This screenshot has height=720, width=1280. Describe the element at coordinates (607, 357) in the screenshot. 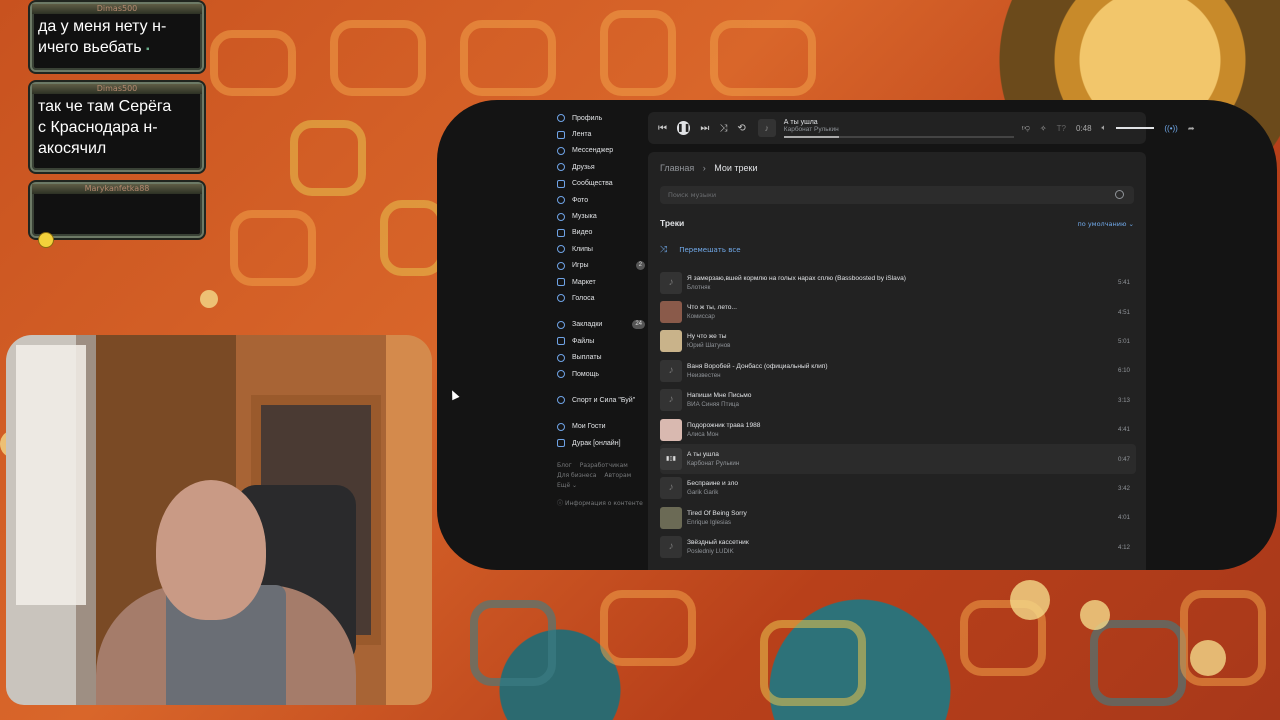

I see `sidebar-item-payments: Выплаты` at that location.